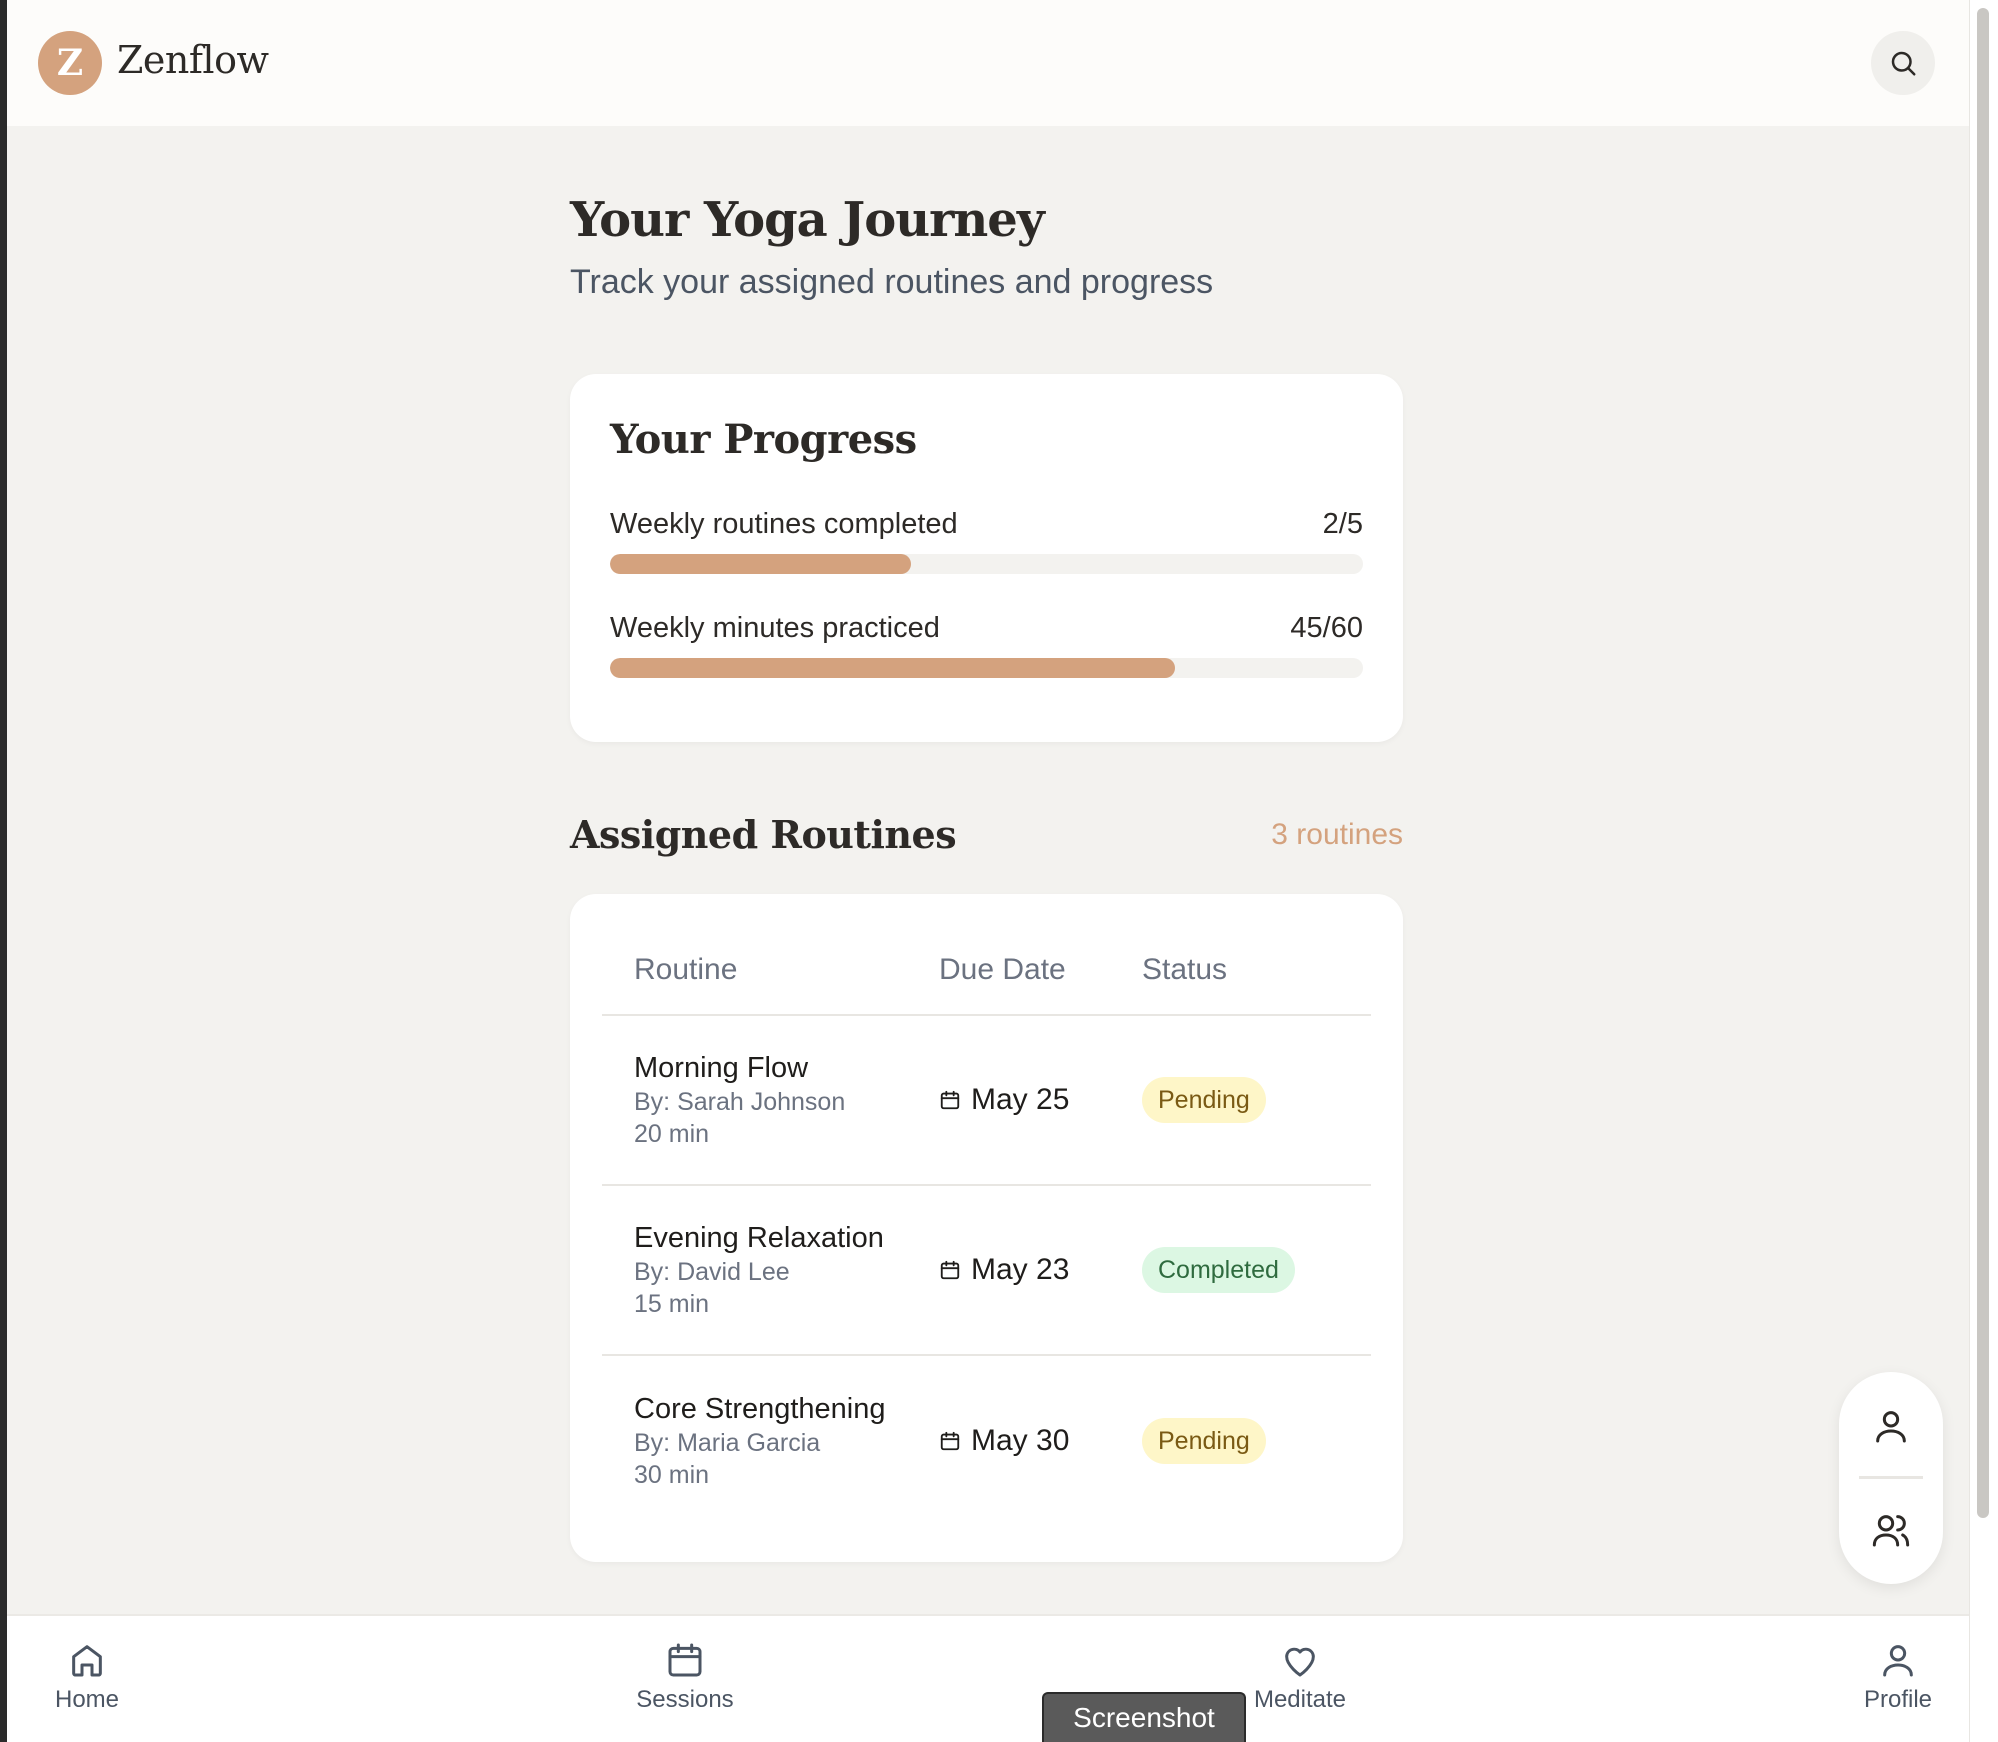 The image size is (1998, 1742). What do you see at coordinates (988, 1678) in the screenshot?
I see `bottom-navigation: Home Sessions Meditate Profile` at bounding box center [988, 1678].